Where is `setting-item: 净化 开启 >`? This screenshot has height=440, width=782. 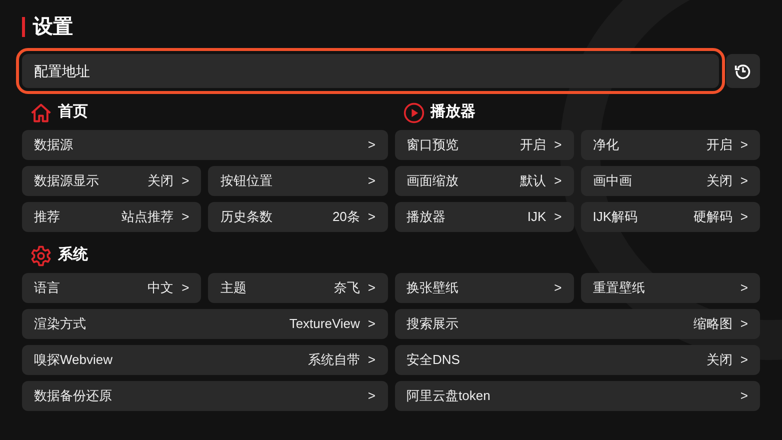
setting-item: 净化 开启 > is located at coordinates (670, 145).